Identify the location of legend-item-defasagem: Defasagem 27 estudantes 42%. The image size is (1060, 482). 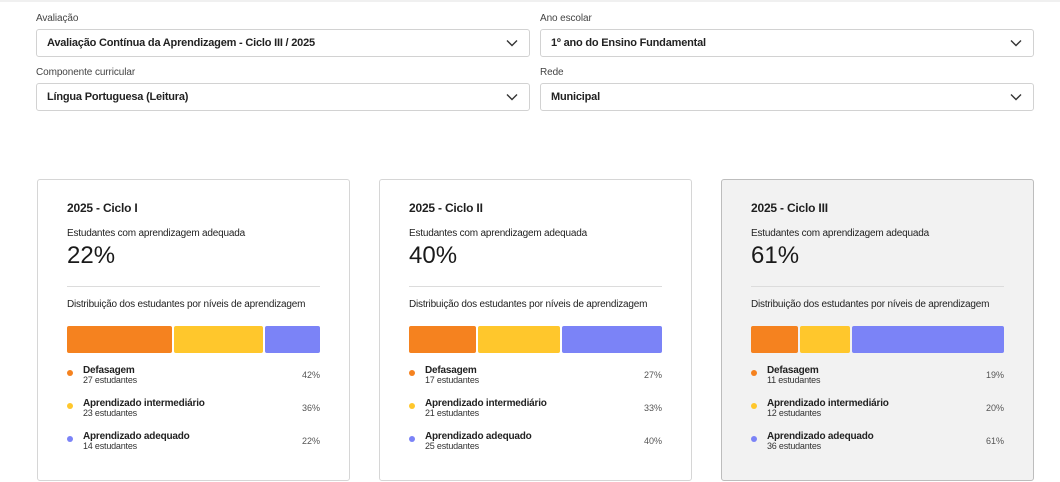
(193, 382).